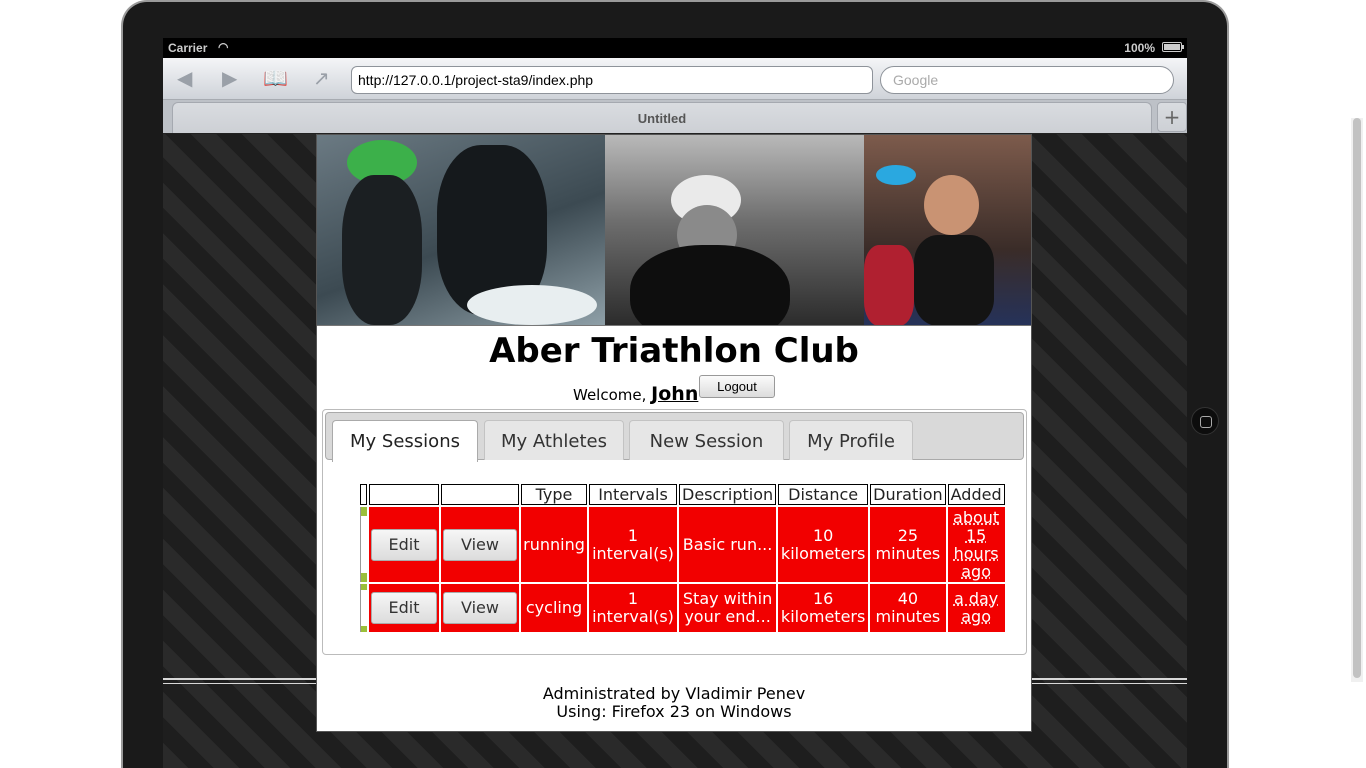  I want to click on footer-admin: Administrated by Vladimir Penev, so click(674, 693).